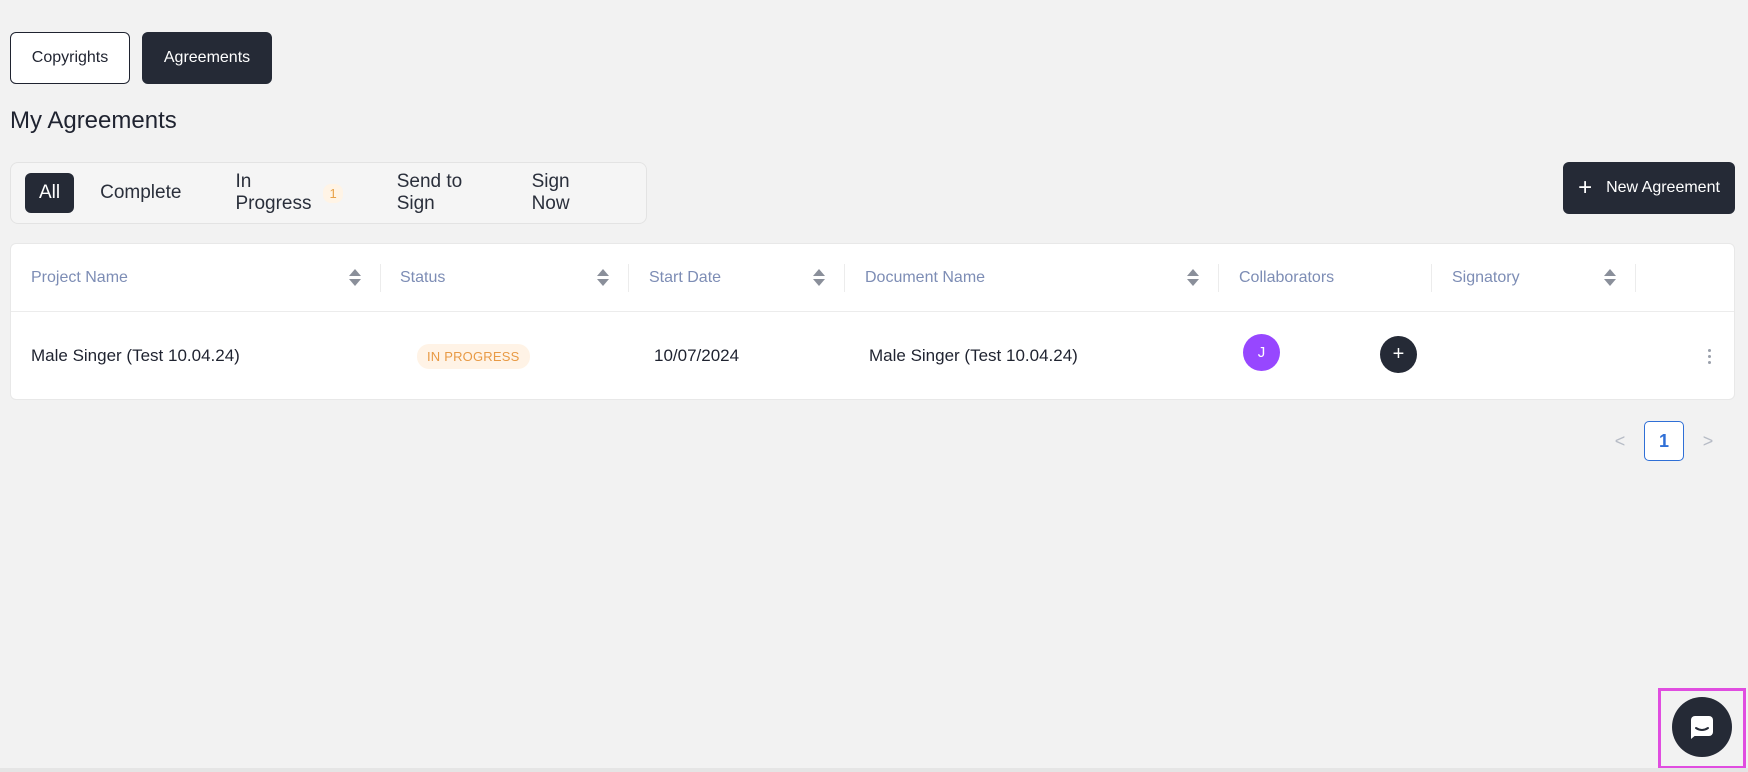 This screenshot has height=772, width=1748. Describe the element at coordinates (1635, 278) in the screenshot. I see `column-divider` at that location.